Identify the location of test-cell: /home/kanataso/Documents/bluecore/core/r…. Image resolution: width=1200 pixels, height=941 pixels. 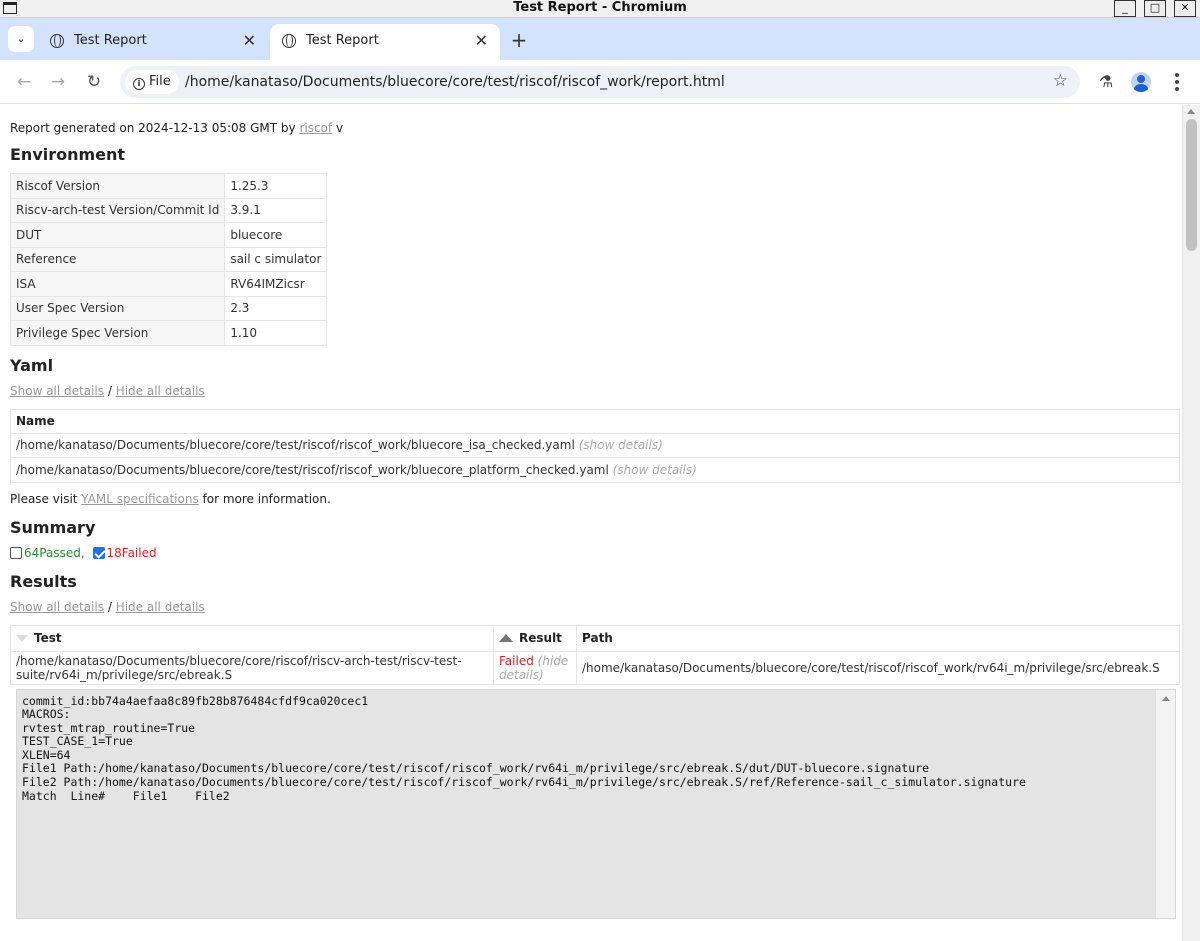
(252, 667).